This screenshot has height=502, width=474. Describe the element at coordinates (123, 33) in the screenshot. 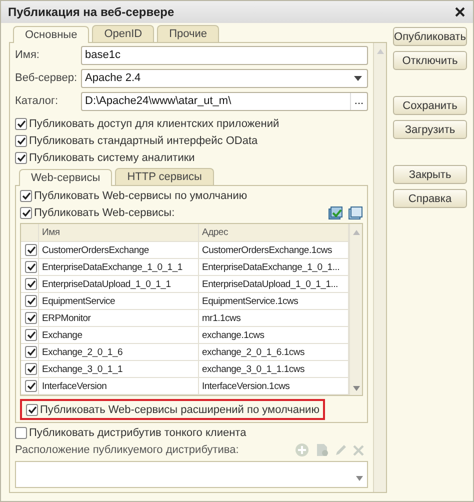

I see `tab: OpenID` at that location.